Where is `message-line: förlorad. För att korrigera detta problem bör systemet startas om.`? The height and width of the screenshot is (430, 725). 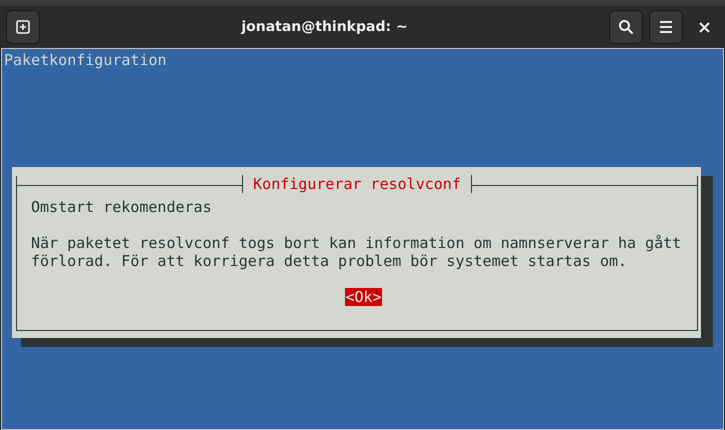
message-line: förlorad. För att korrigera detta problem bör systemet startas om. is located at coordinates (329, 261).